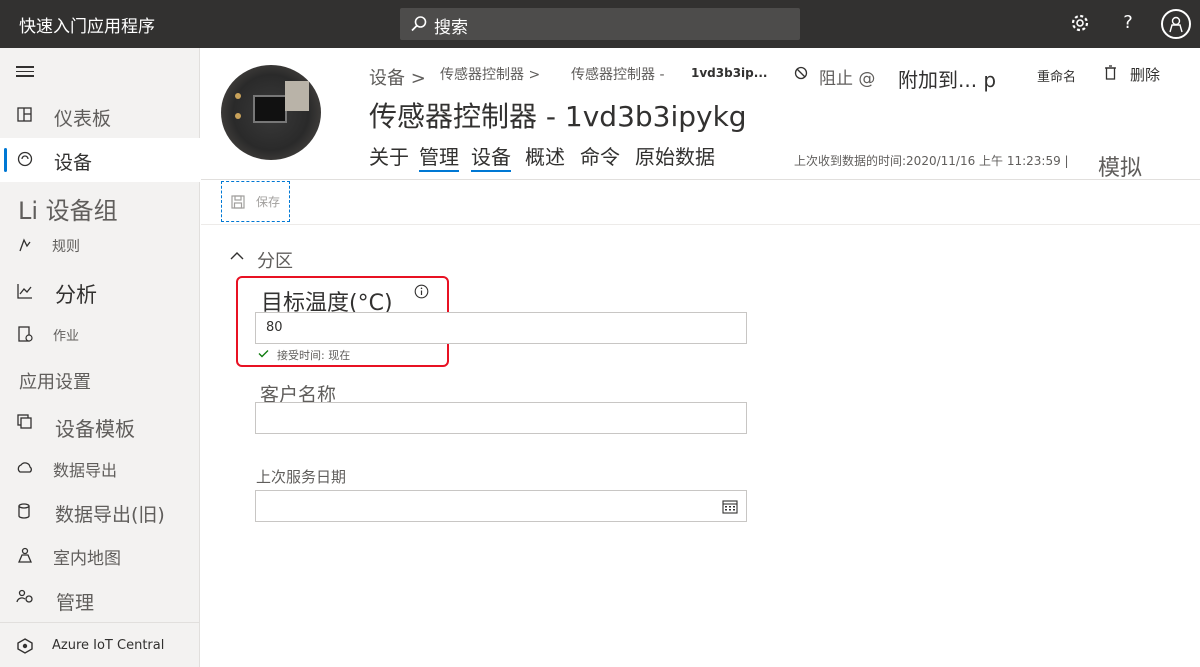 This screenshot has width=1200, height=667. What do you see at coordinates (545, 155) in the screenshot?
I see `tab-overview: 概述` at bounding box center [545, 155].